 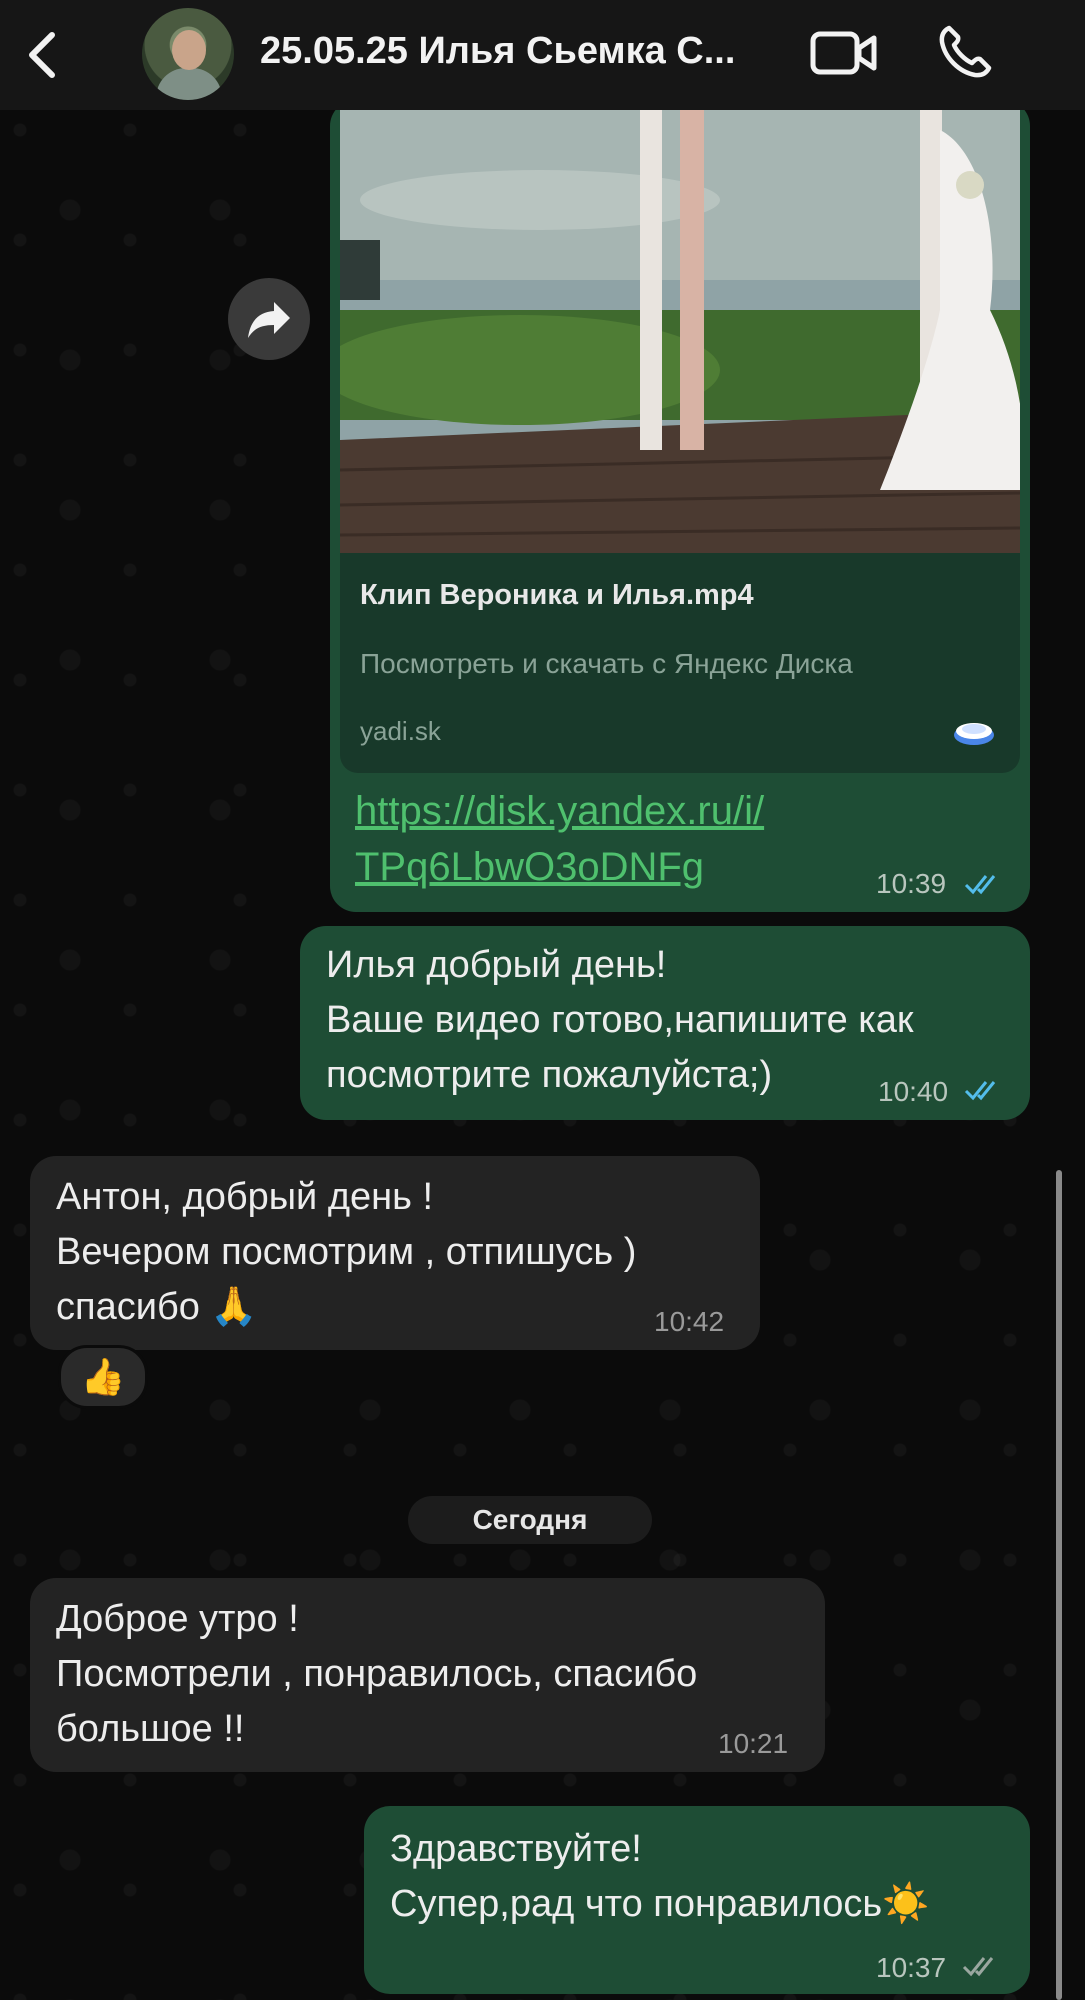 I want to click on forward-button, so click(x=269, y=319).